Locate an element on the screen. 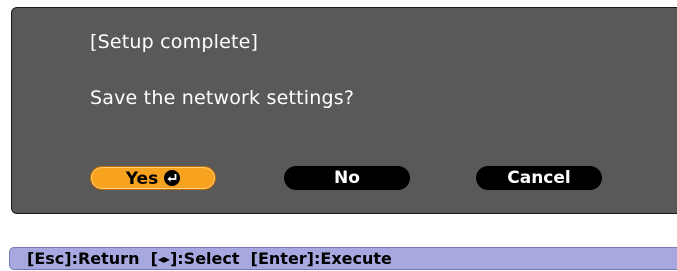  cancel-button-label: Cancel is located at coordinates (539, 178).